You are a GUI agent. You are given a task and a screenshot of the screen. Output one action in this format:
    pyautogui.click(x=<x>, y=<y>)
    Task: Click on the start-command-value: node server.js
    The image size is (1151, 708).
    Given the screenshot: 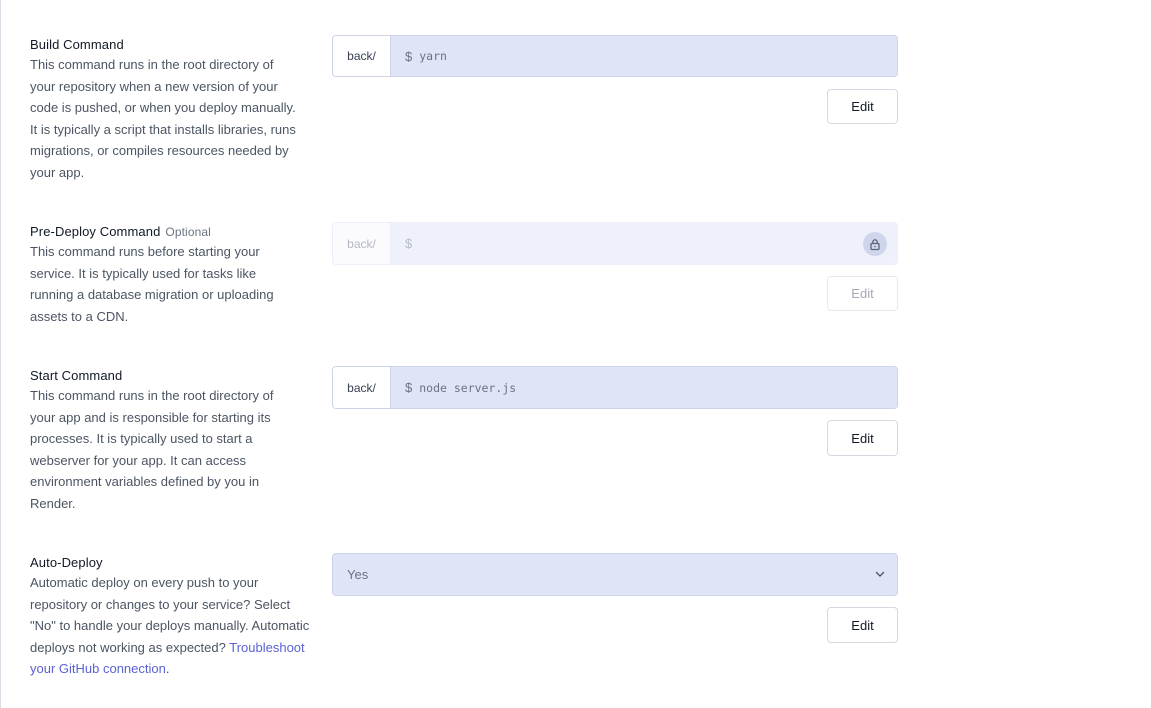 What is the action you would take?
    pyautogui.click(x=468, y=387)
    